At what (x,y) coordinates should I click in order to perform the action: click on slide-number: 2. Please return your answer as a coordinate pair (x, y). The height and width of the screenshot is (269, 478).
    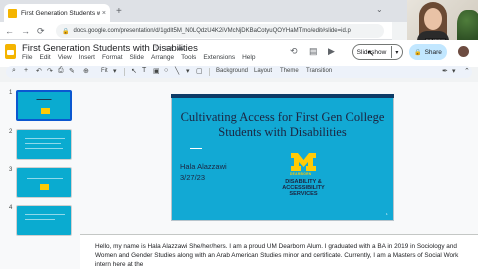
    Looking at the image, I should click on (11, 132).